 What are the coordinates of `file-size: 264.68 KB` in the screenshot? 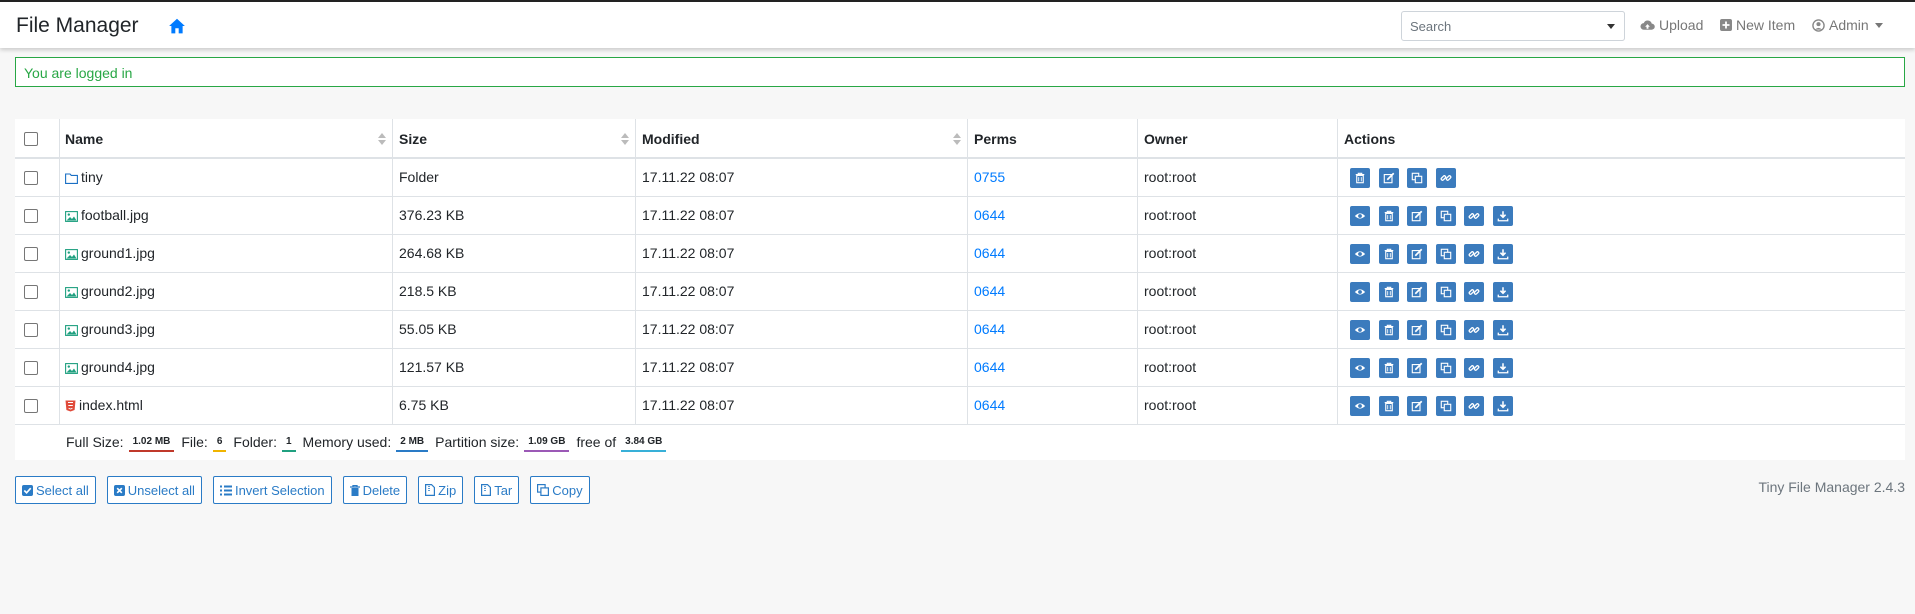 It's located at (432, 253).